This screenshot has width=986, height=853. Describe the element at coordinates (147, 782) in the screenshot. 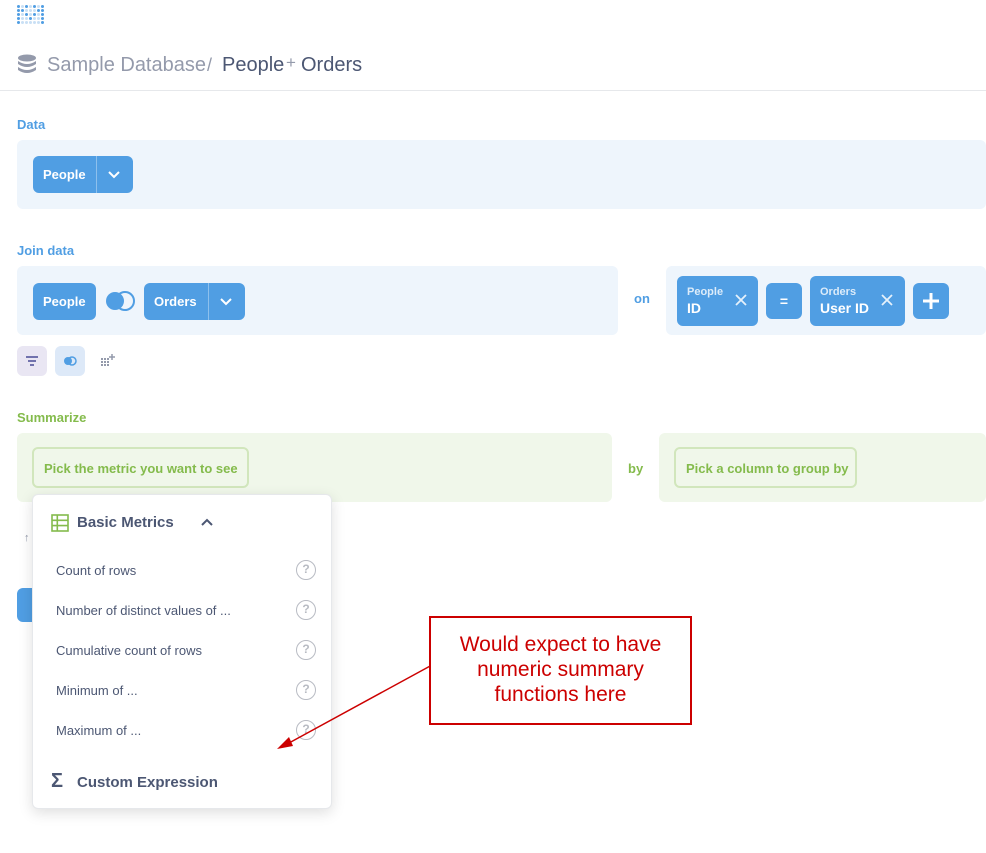

I see `custom-expression-label: Custom Expression` at that location.